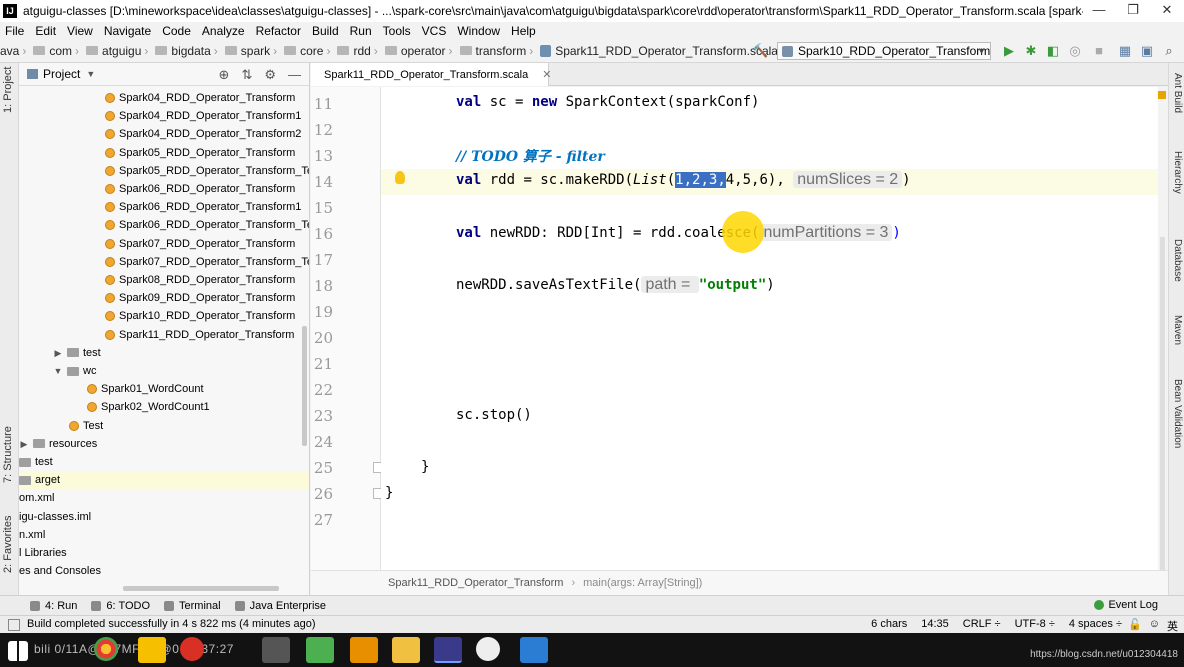  What do you see at coordinates (18, 651) in the screenshot?
I see `windows-start-icon` at bounding box center [18, 651].